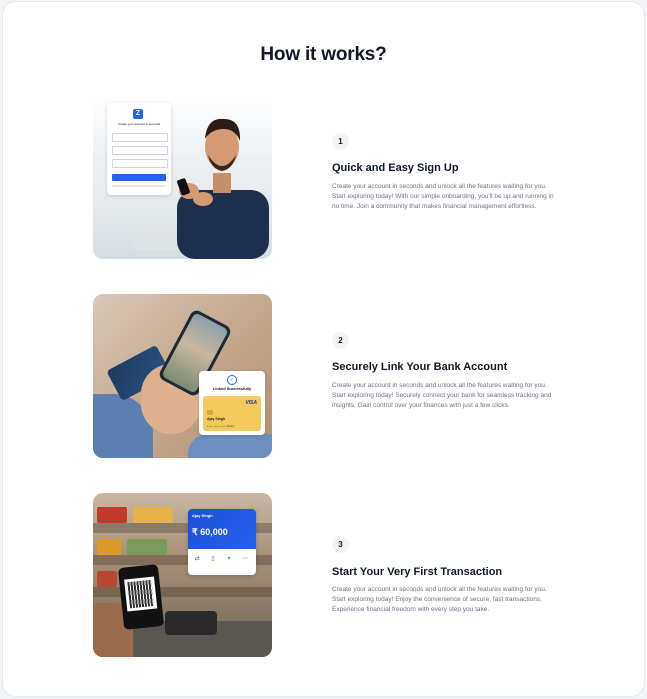  I want to click on step-3-image: Ajay Singh ₹ 60,000 ⇄ ▯ ⌖ ⋯, so click(182, 575).